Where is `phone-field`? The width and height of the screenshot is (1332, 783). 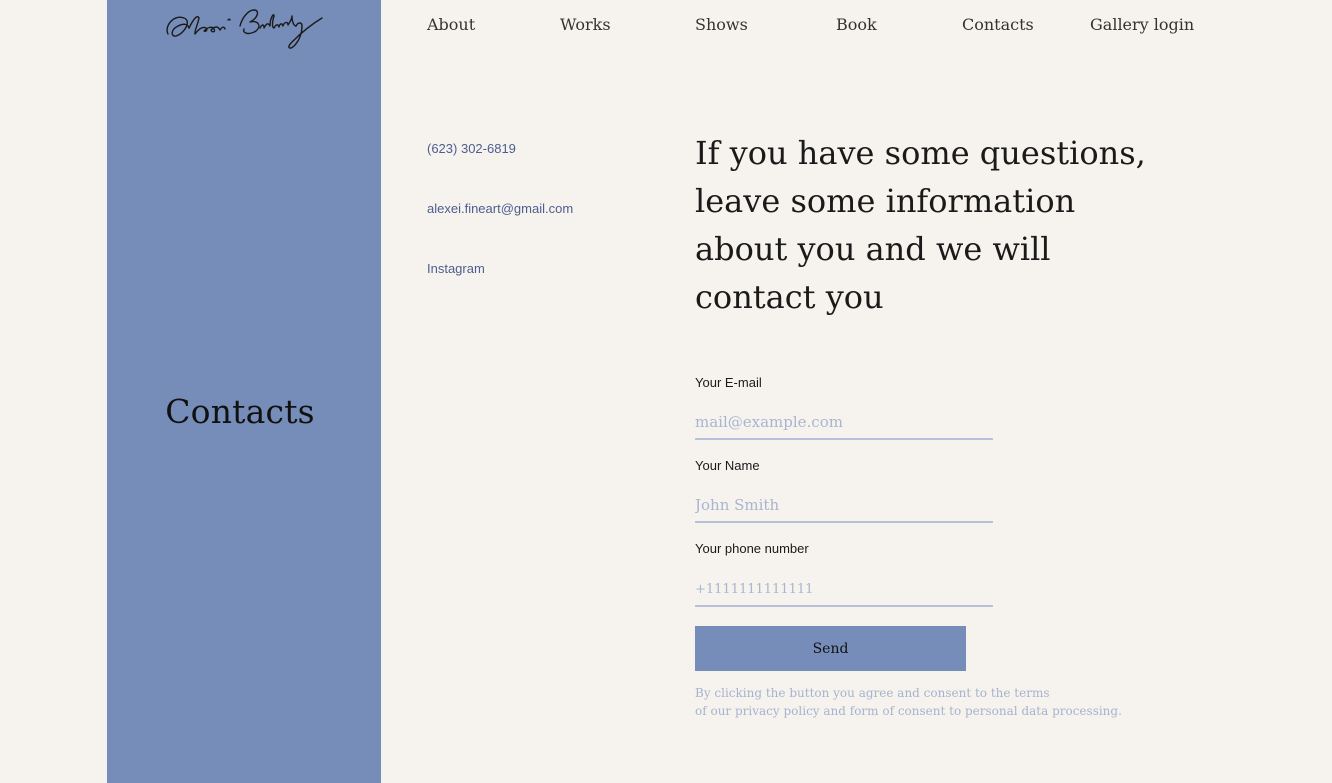
phone-field is located at coordinates (844, 590).